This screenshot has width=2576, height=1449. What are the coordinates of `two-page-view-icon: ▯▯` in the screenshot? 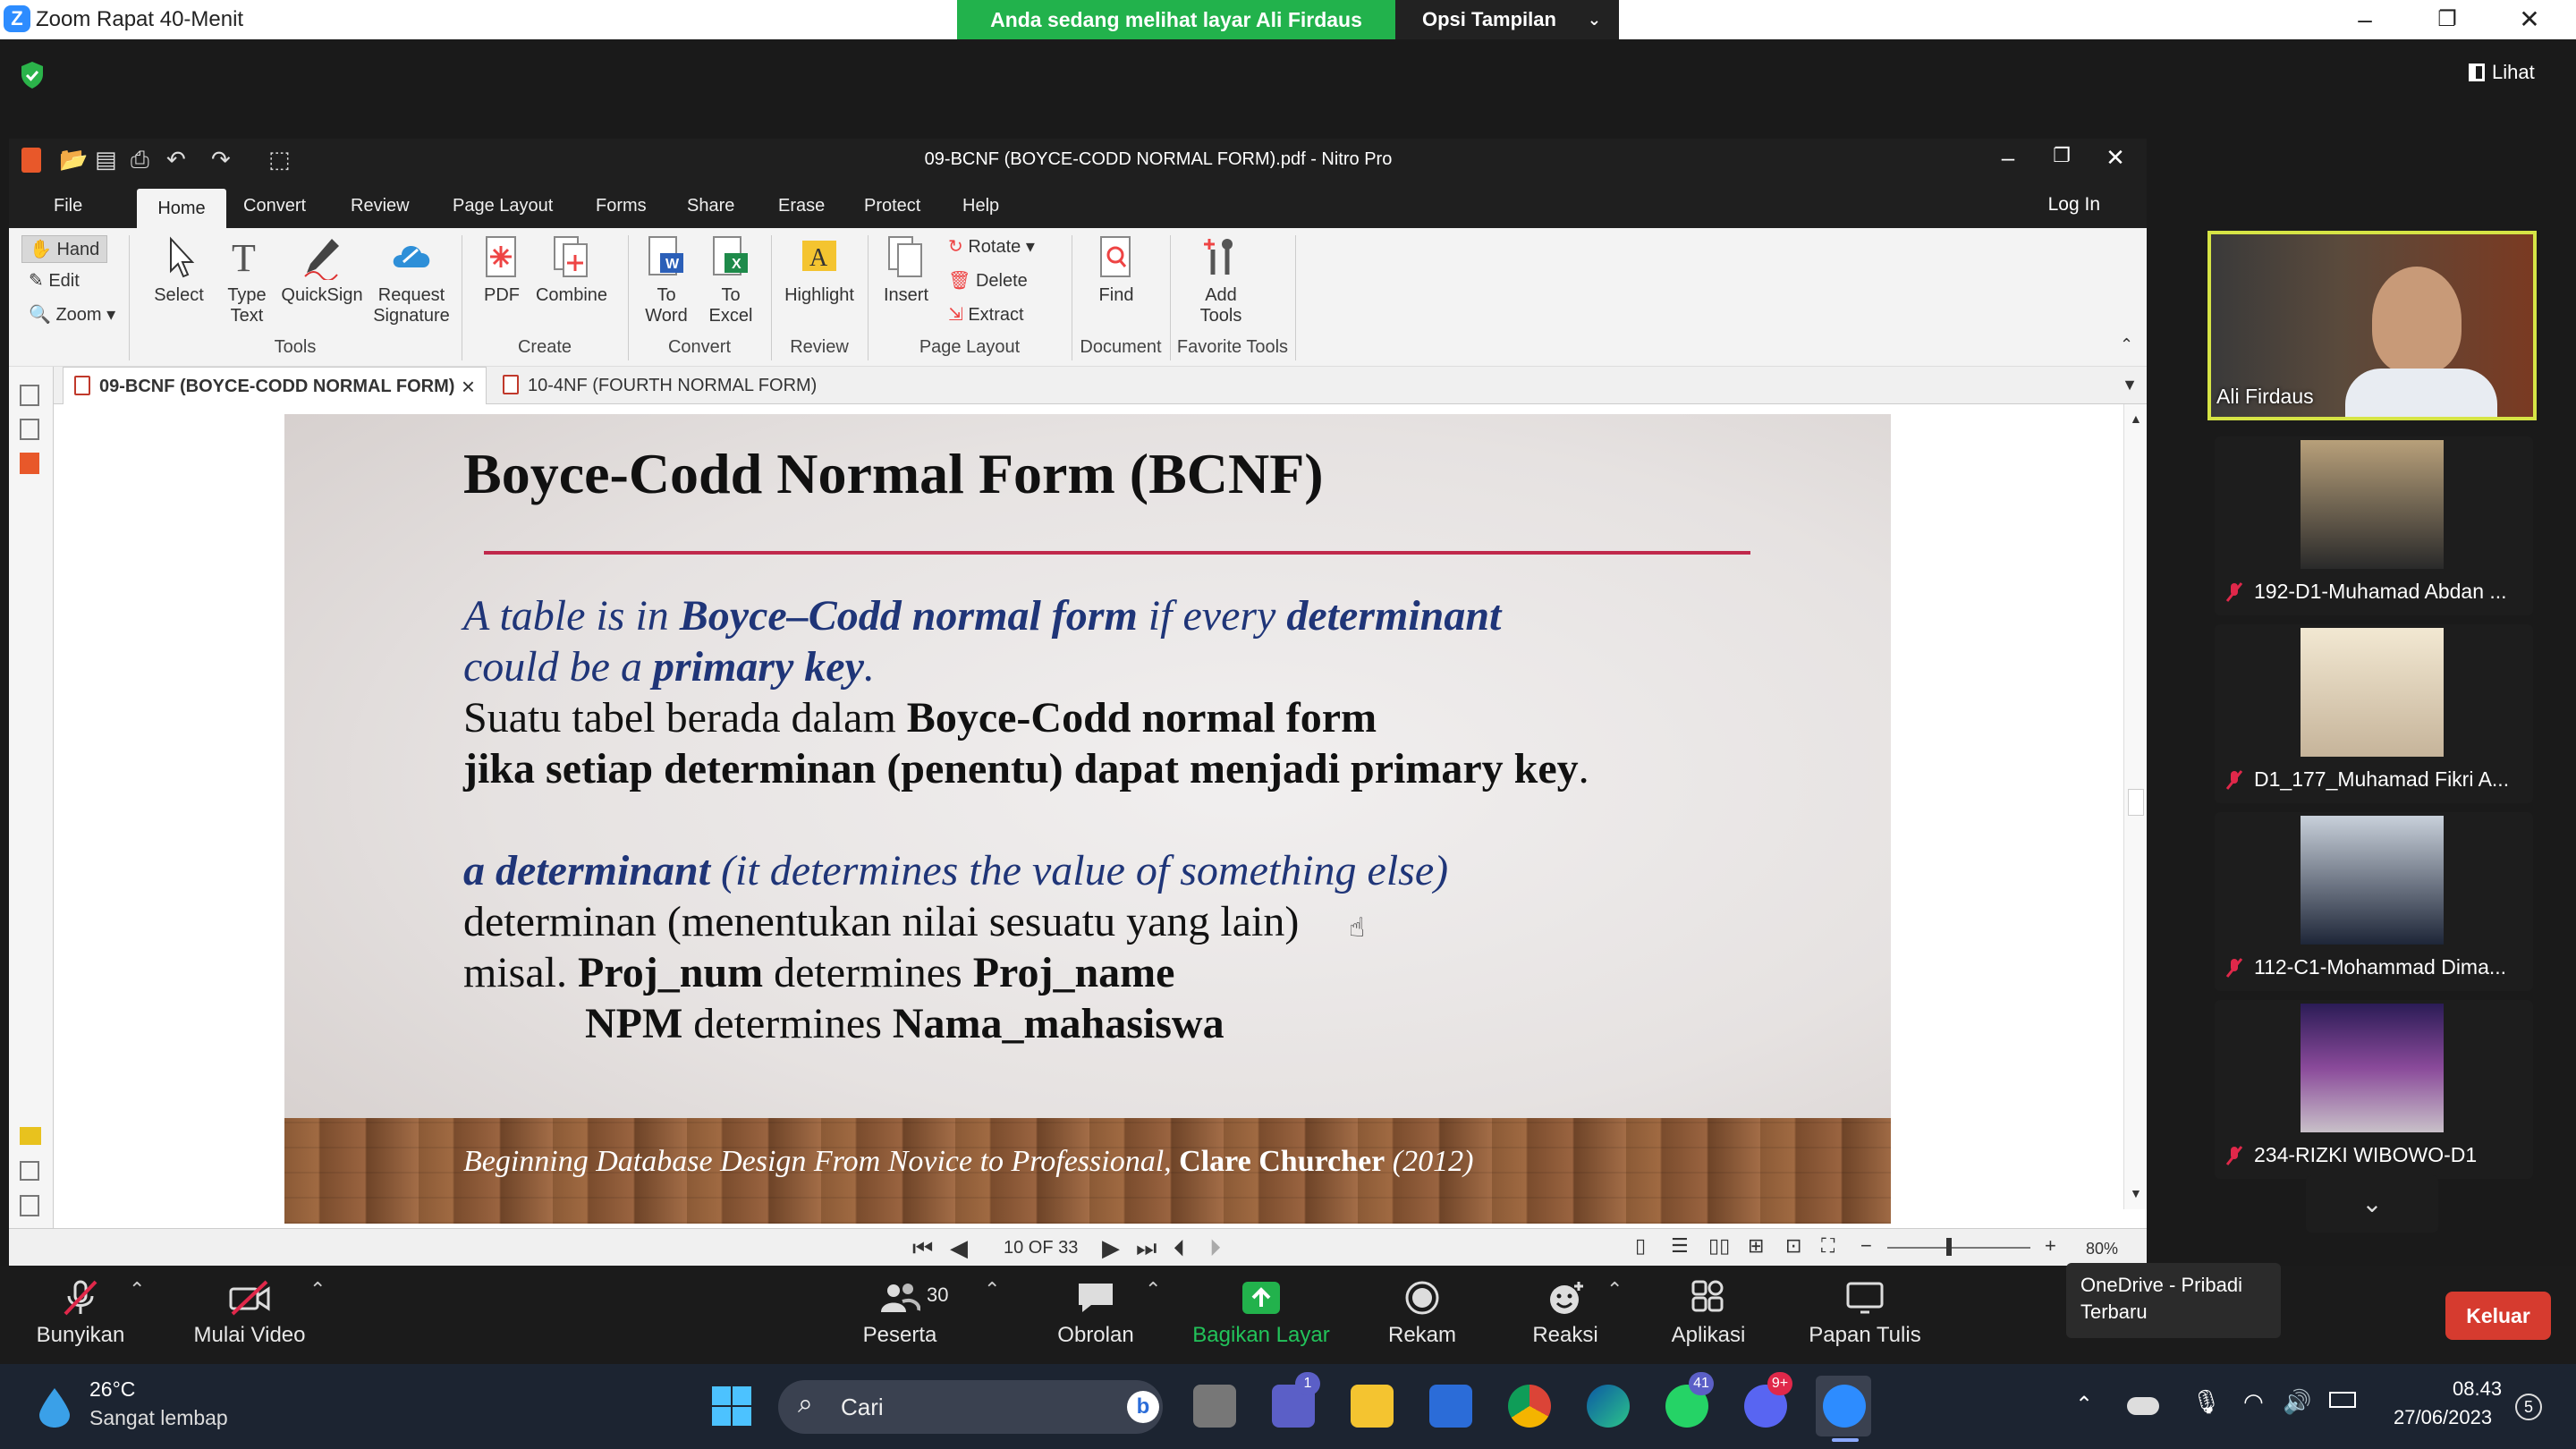 It's located at (1719, 1246).